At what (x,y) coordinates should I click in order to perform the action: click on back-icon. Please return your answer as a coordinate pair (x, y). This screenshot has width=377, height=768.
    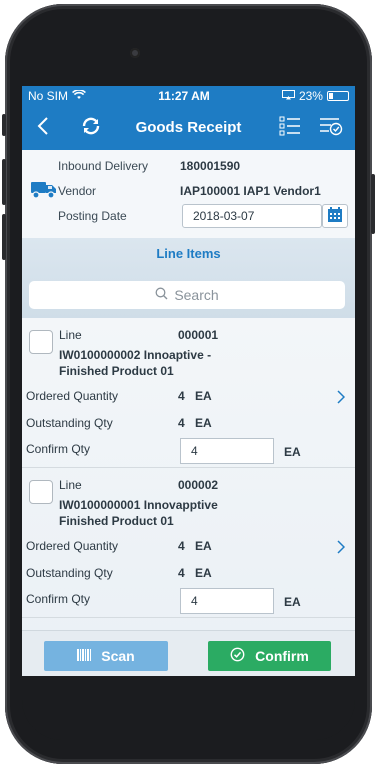
    Looking at the image, I should click on (43, 128).